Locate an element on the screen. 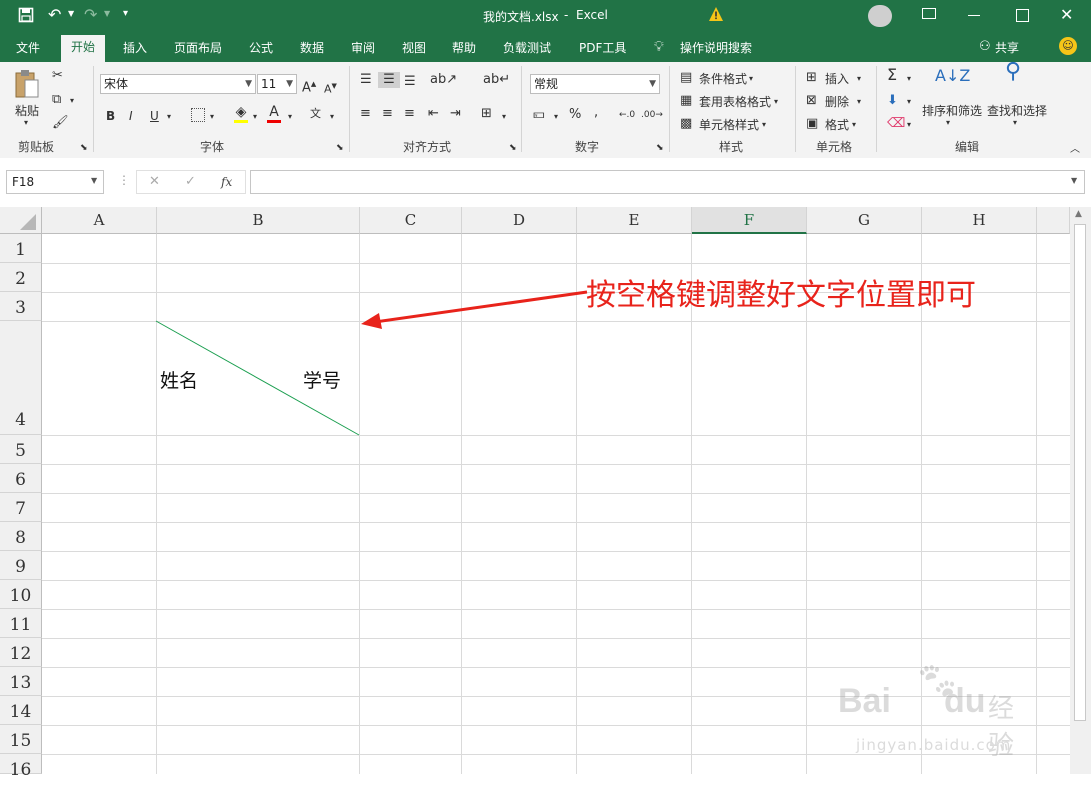 This screenshot has width=1091, height=786. row-header-16: 16 is located at coordinates (21, 767).